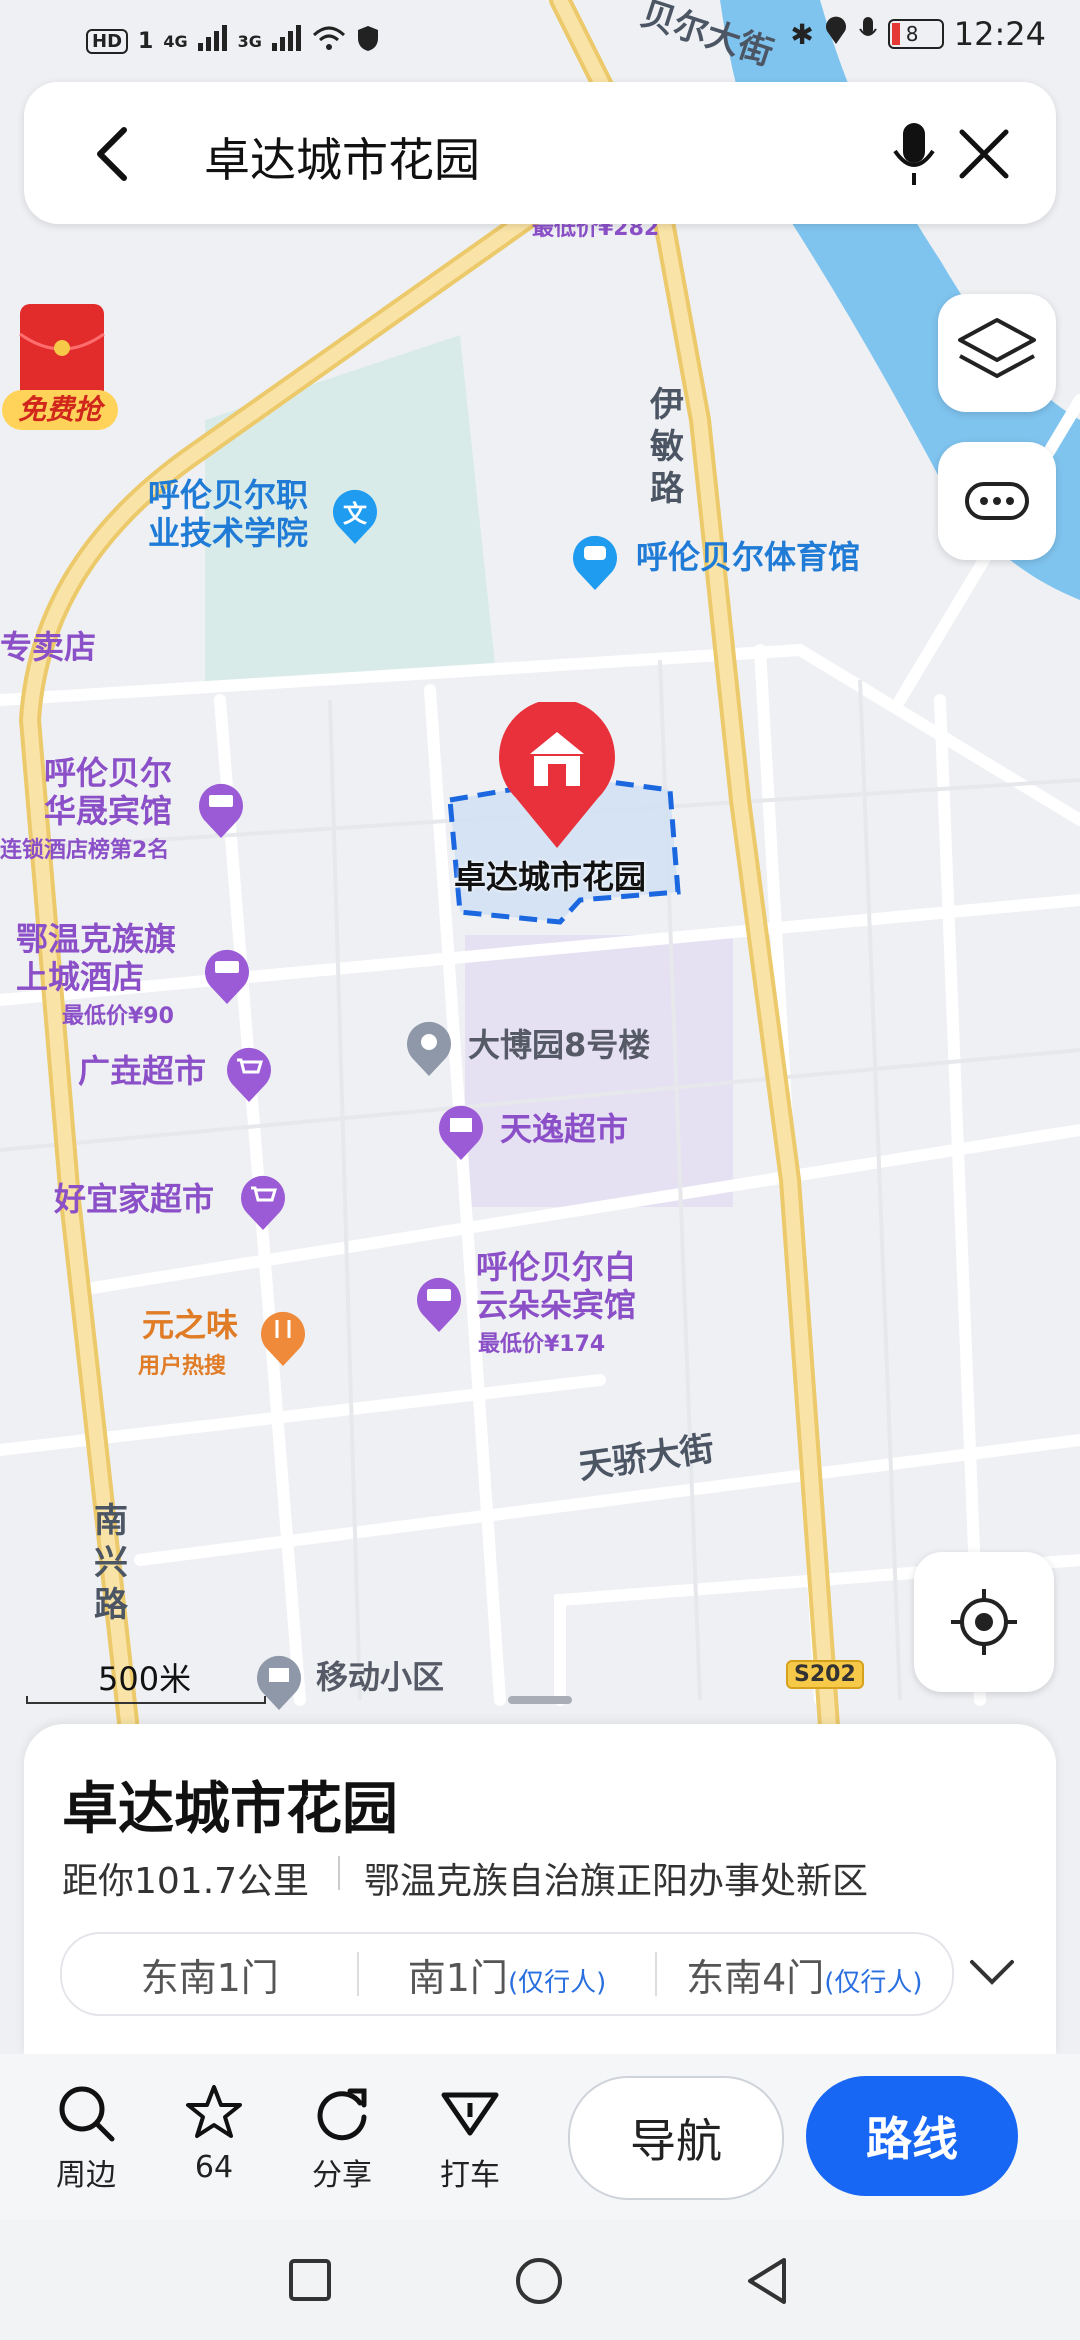  I want to click on hd-indicator: HD, so click(107, 41).